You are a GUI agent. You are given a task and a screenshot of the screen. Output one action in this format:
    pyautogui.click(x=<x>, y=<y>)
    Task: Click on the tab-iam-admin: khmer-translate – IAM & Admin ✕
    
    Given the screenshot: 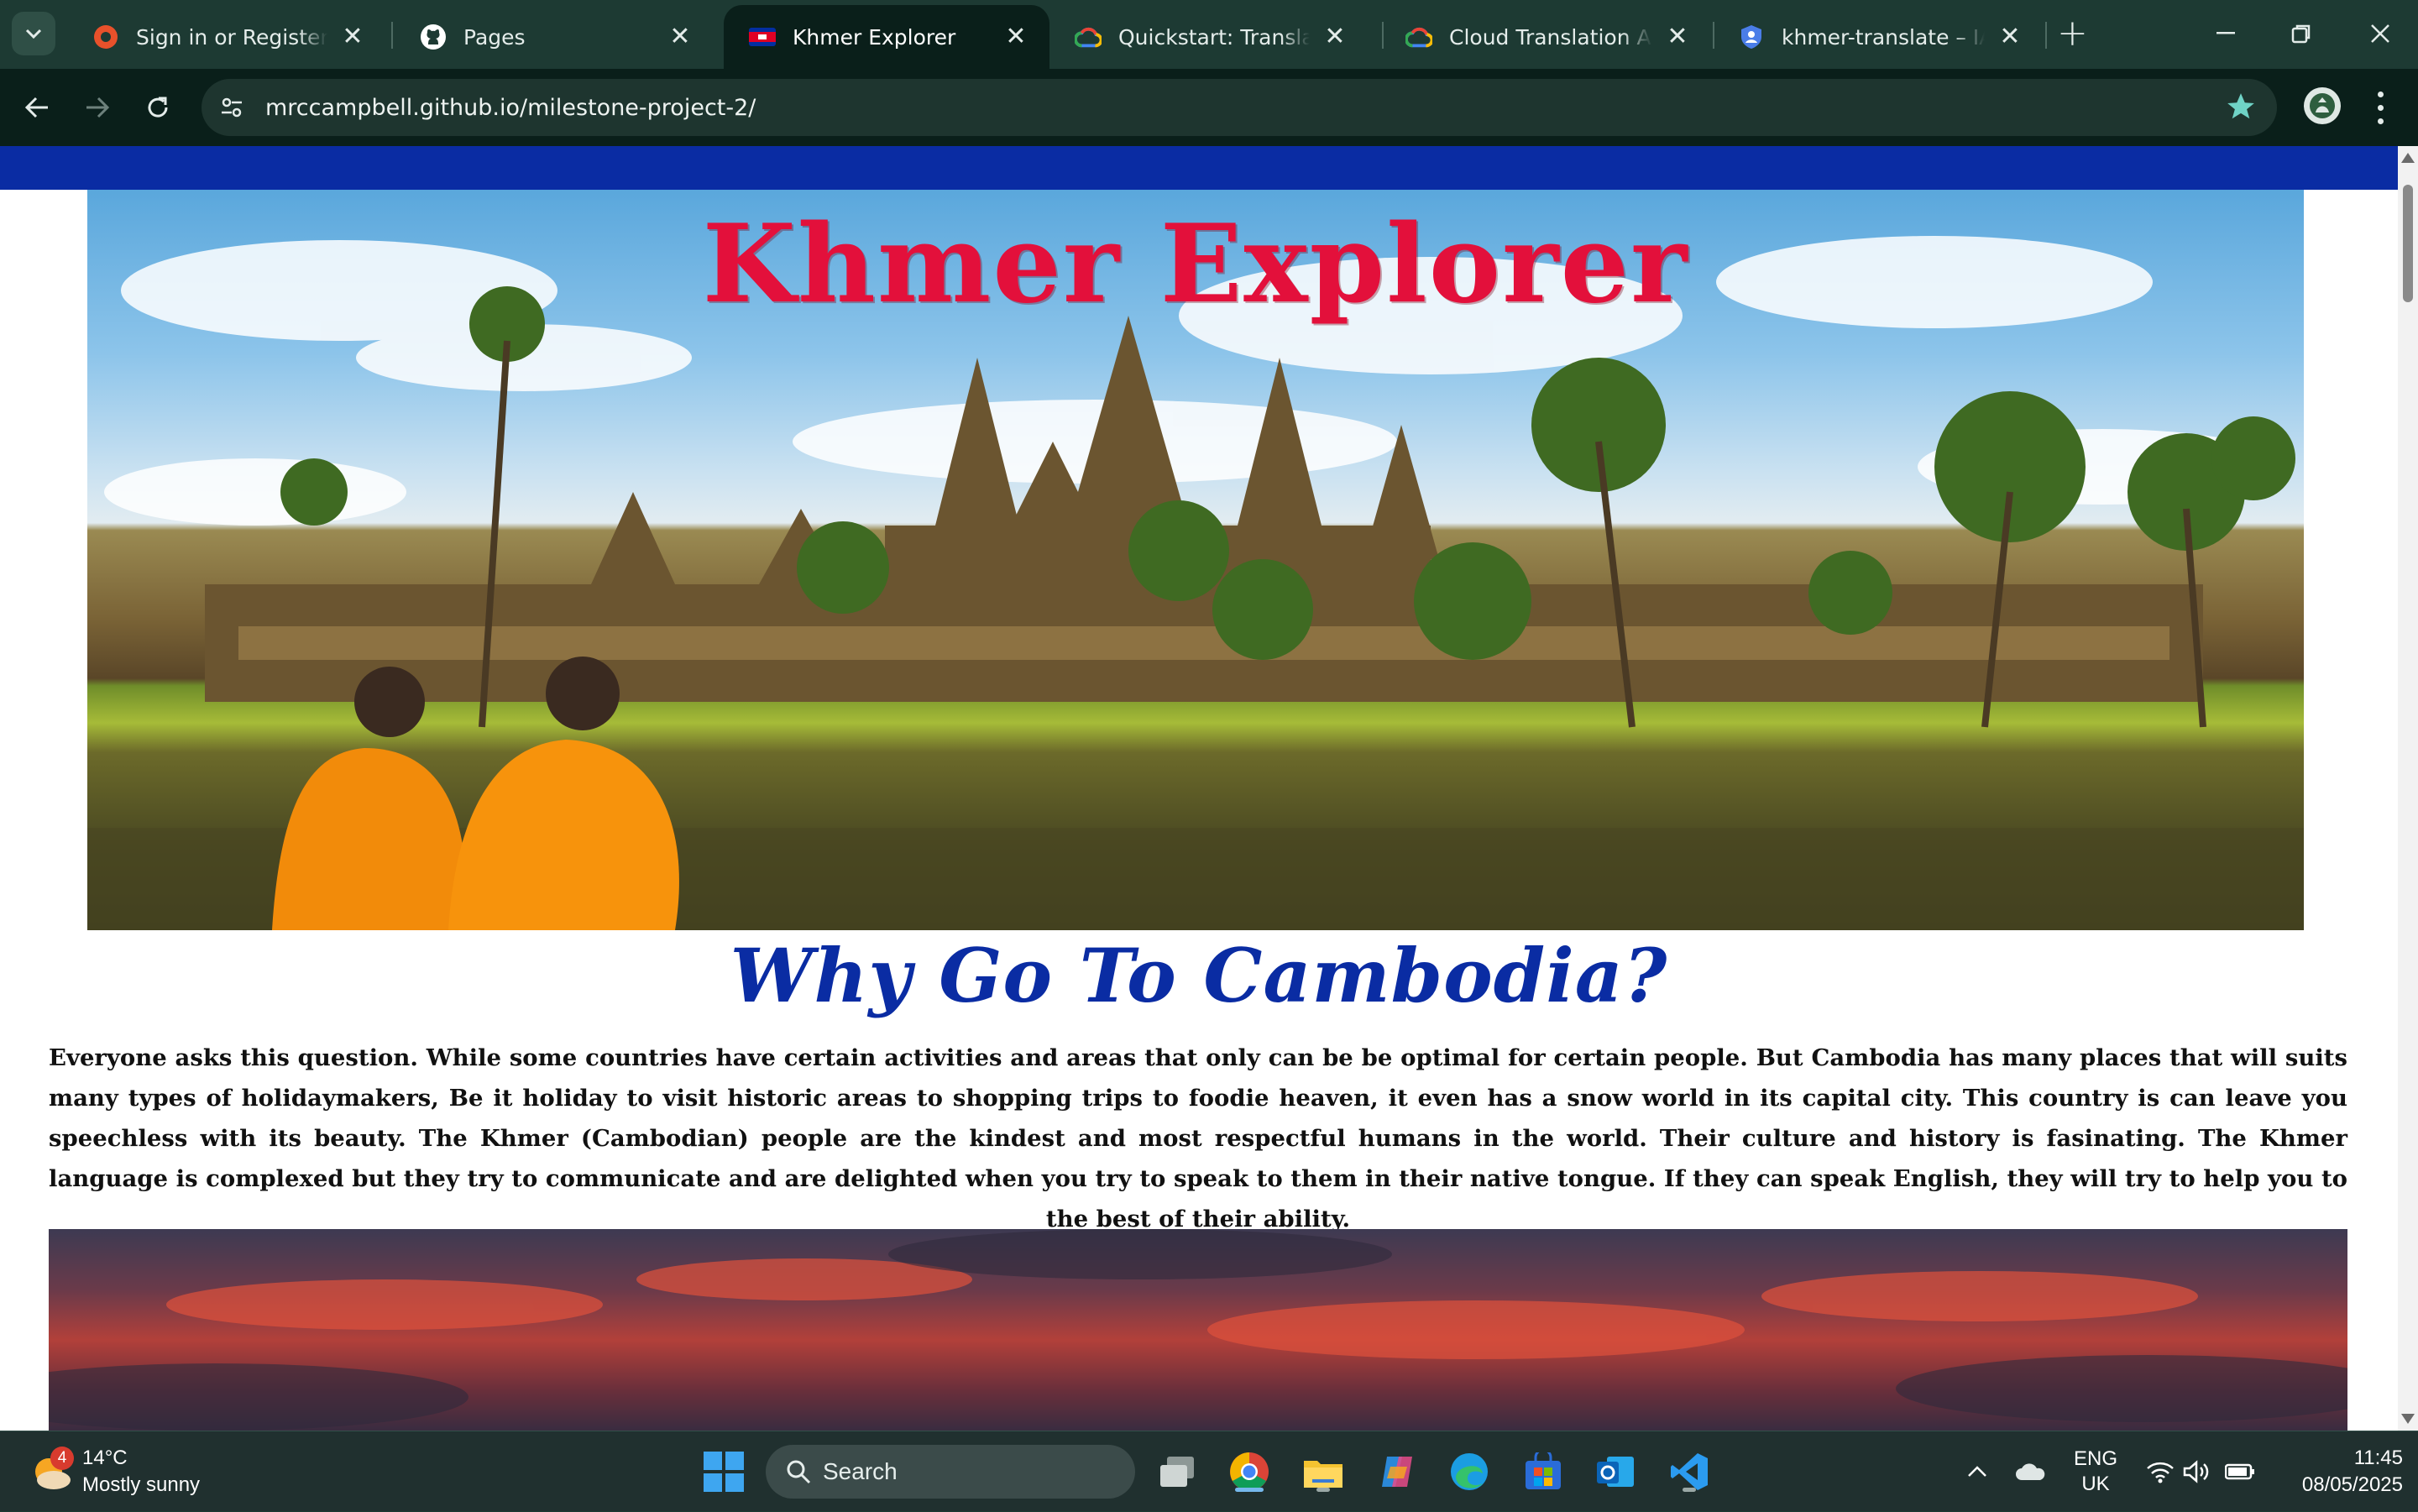 What is the action you would take?
    pyautogui.click(x=1878, y=37)
    